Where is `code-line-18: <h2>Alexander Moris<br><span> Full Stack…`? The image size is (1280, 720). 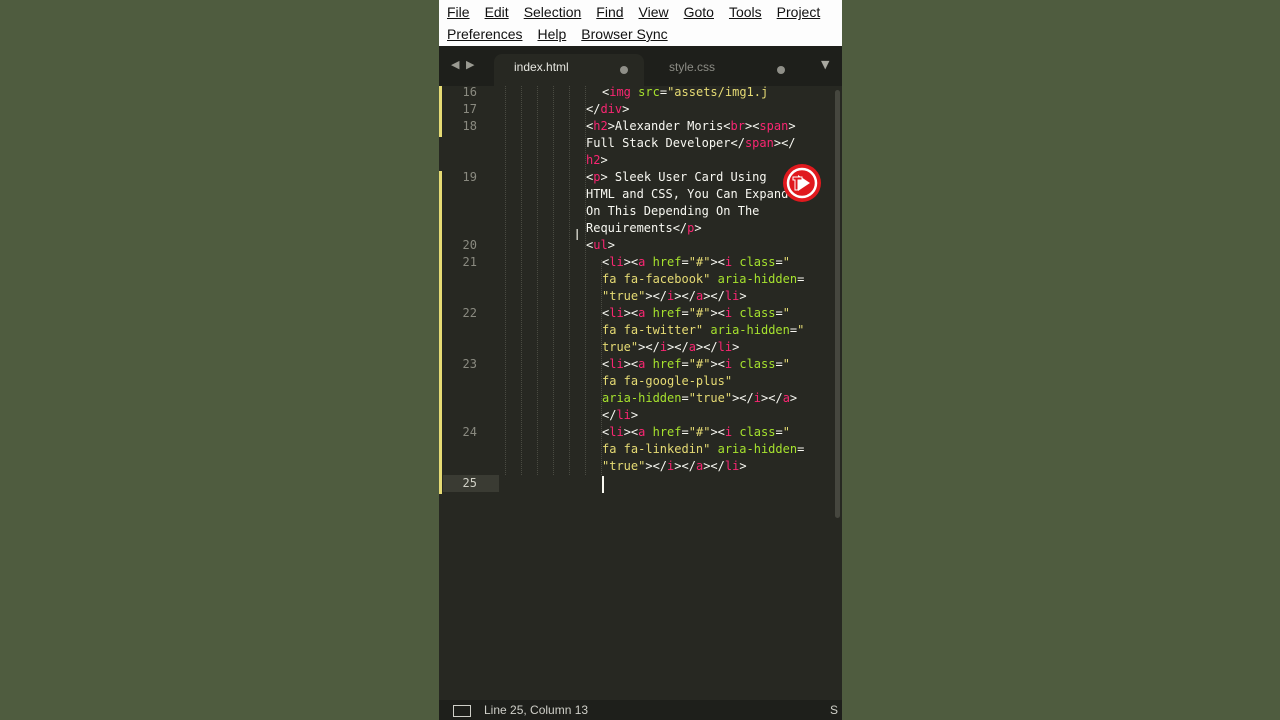 code-line-18: <h2>Alexander Moris<br><span> Full Stack… is located at coordinates (691, 143).